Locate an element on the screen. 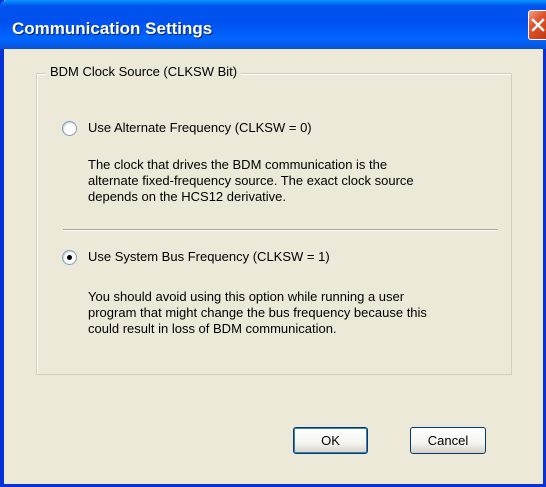  cancel-button: Cancel is located at coordinates (448, 440).